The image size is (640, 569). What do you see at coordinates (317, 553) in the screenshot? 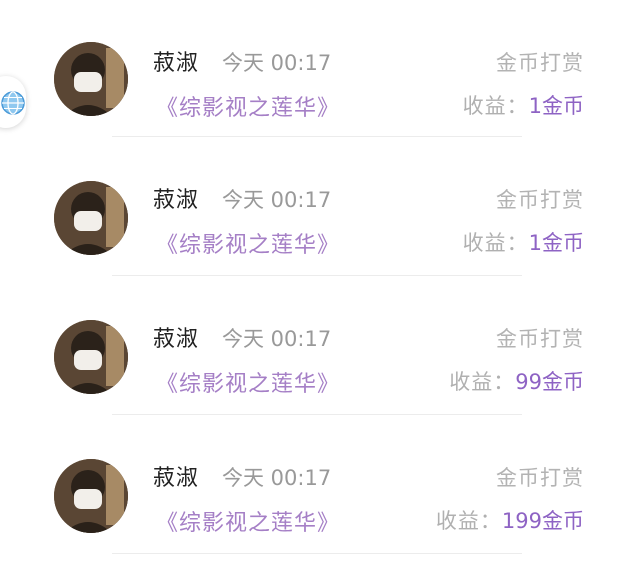
I see `row-divider` at bounding box center [317, 553].